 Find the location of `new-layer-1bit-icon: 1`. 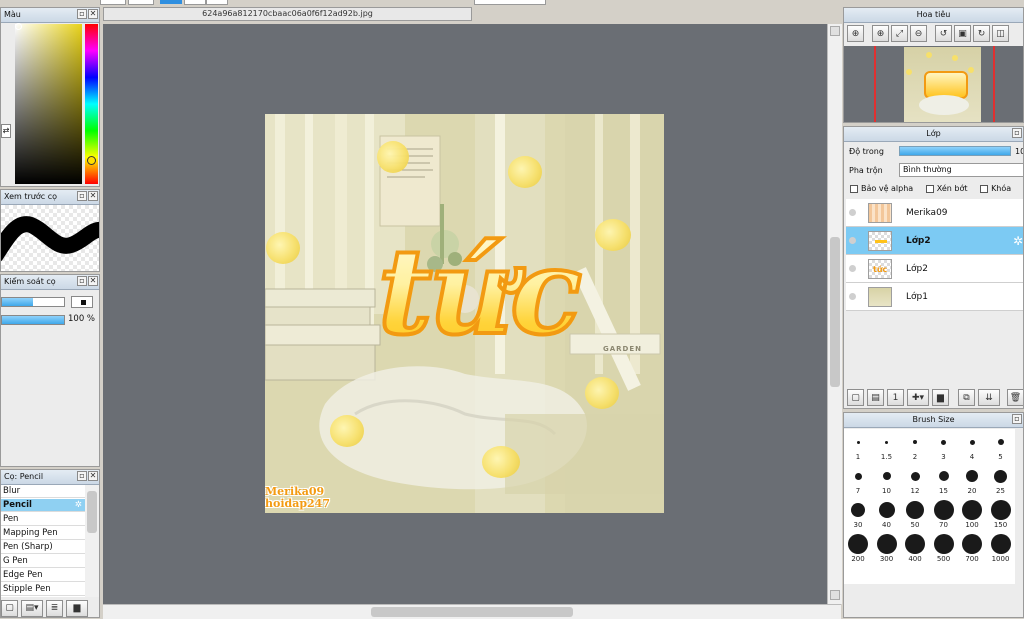

new-layer-1bit-icon: 1 is located at coordinates (895, 397).